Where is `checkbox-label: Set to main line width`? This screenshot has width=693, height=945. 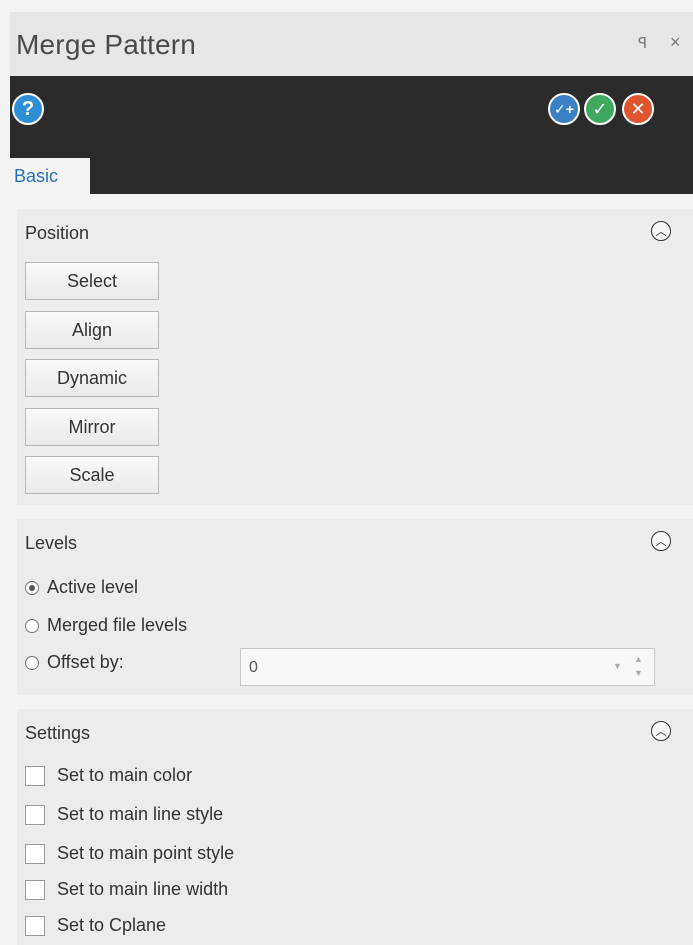 checkbox-label: Set to main line width is located at coordinates (143, 889).